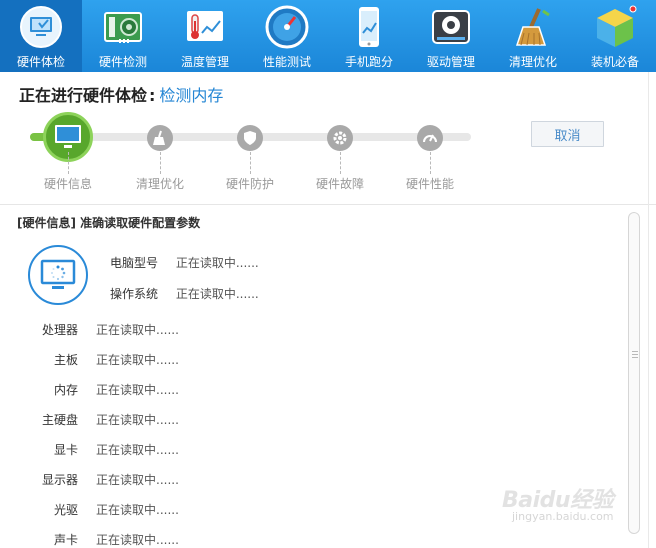  Describe the element at coordinates (635, 354) in the screenshot. I see `scrollbar-grip-icon` at that location.